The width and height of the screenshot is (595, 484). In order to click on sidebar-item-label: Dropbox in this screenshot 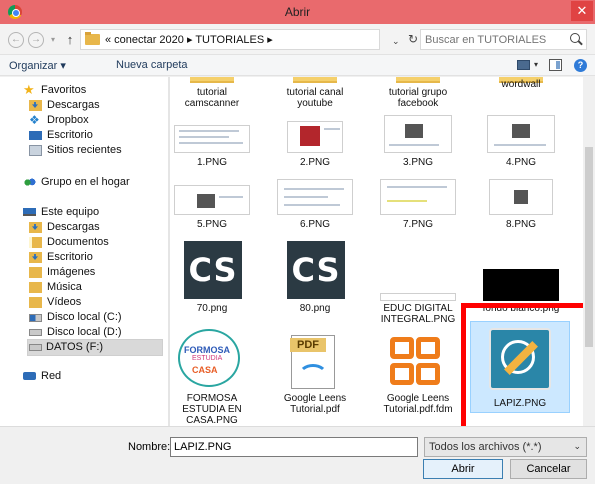, I will do `click(68, 120)`.